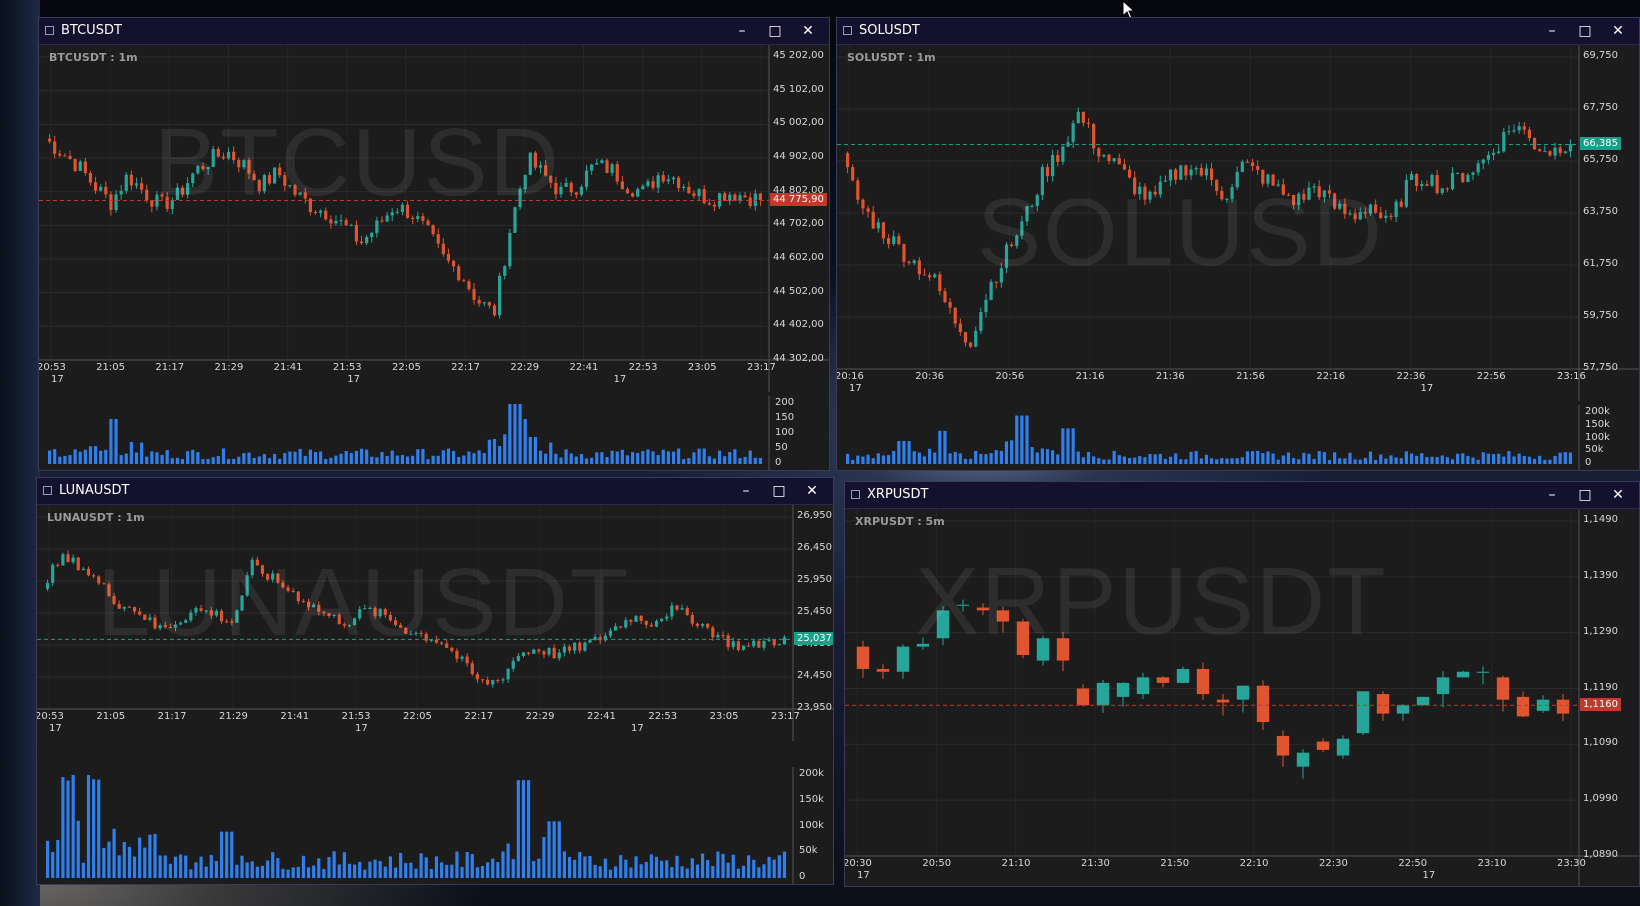 The width and height of the screenshot is (1640, 906). I want to click on volume-axis-label: 0, so click(778, 462).